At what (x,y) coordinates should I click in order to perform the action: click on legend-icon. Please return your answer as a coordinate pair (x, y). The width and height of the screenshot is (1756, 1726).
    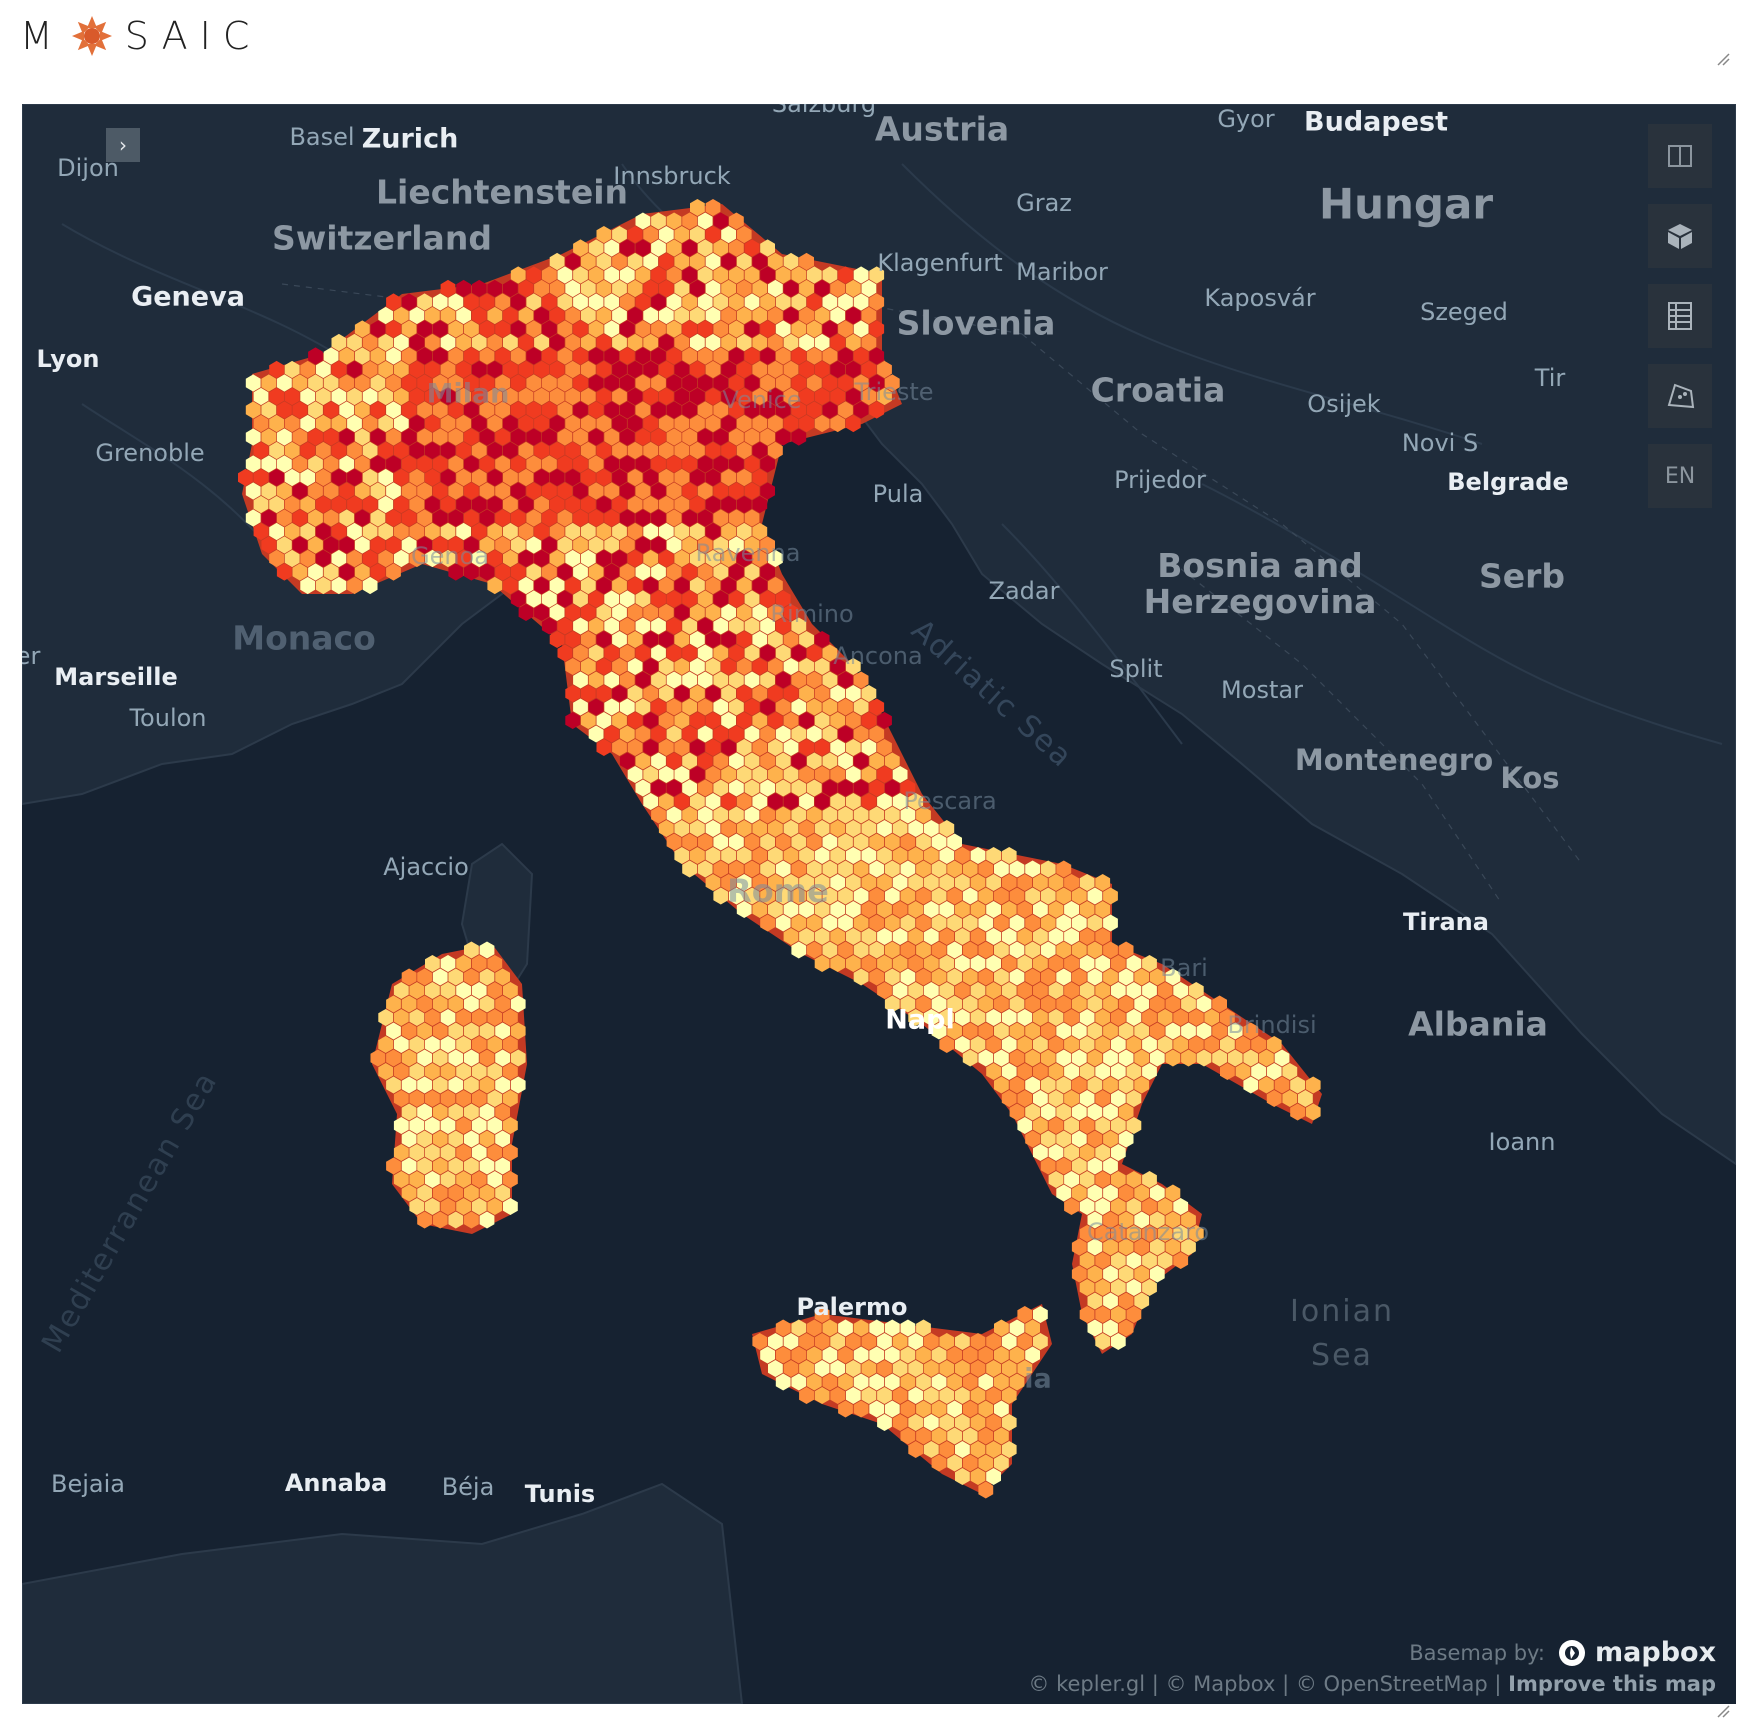
    Looking at the image, I should click on (1680, 316).